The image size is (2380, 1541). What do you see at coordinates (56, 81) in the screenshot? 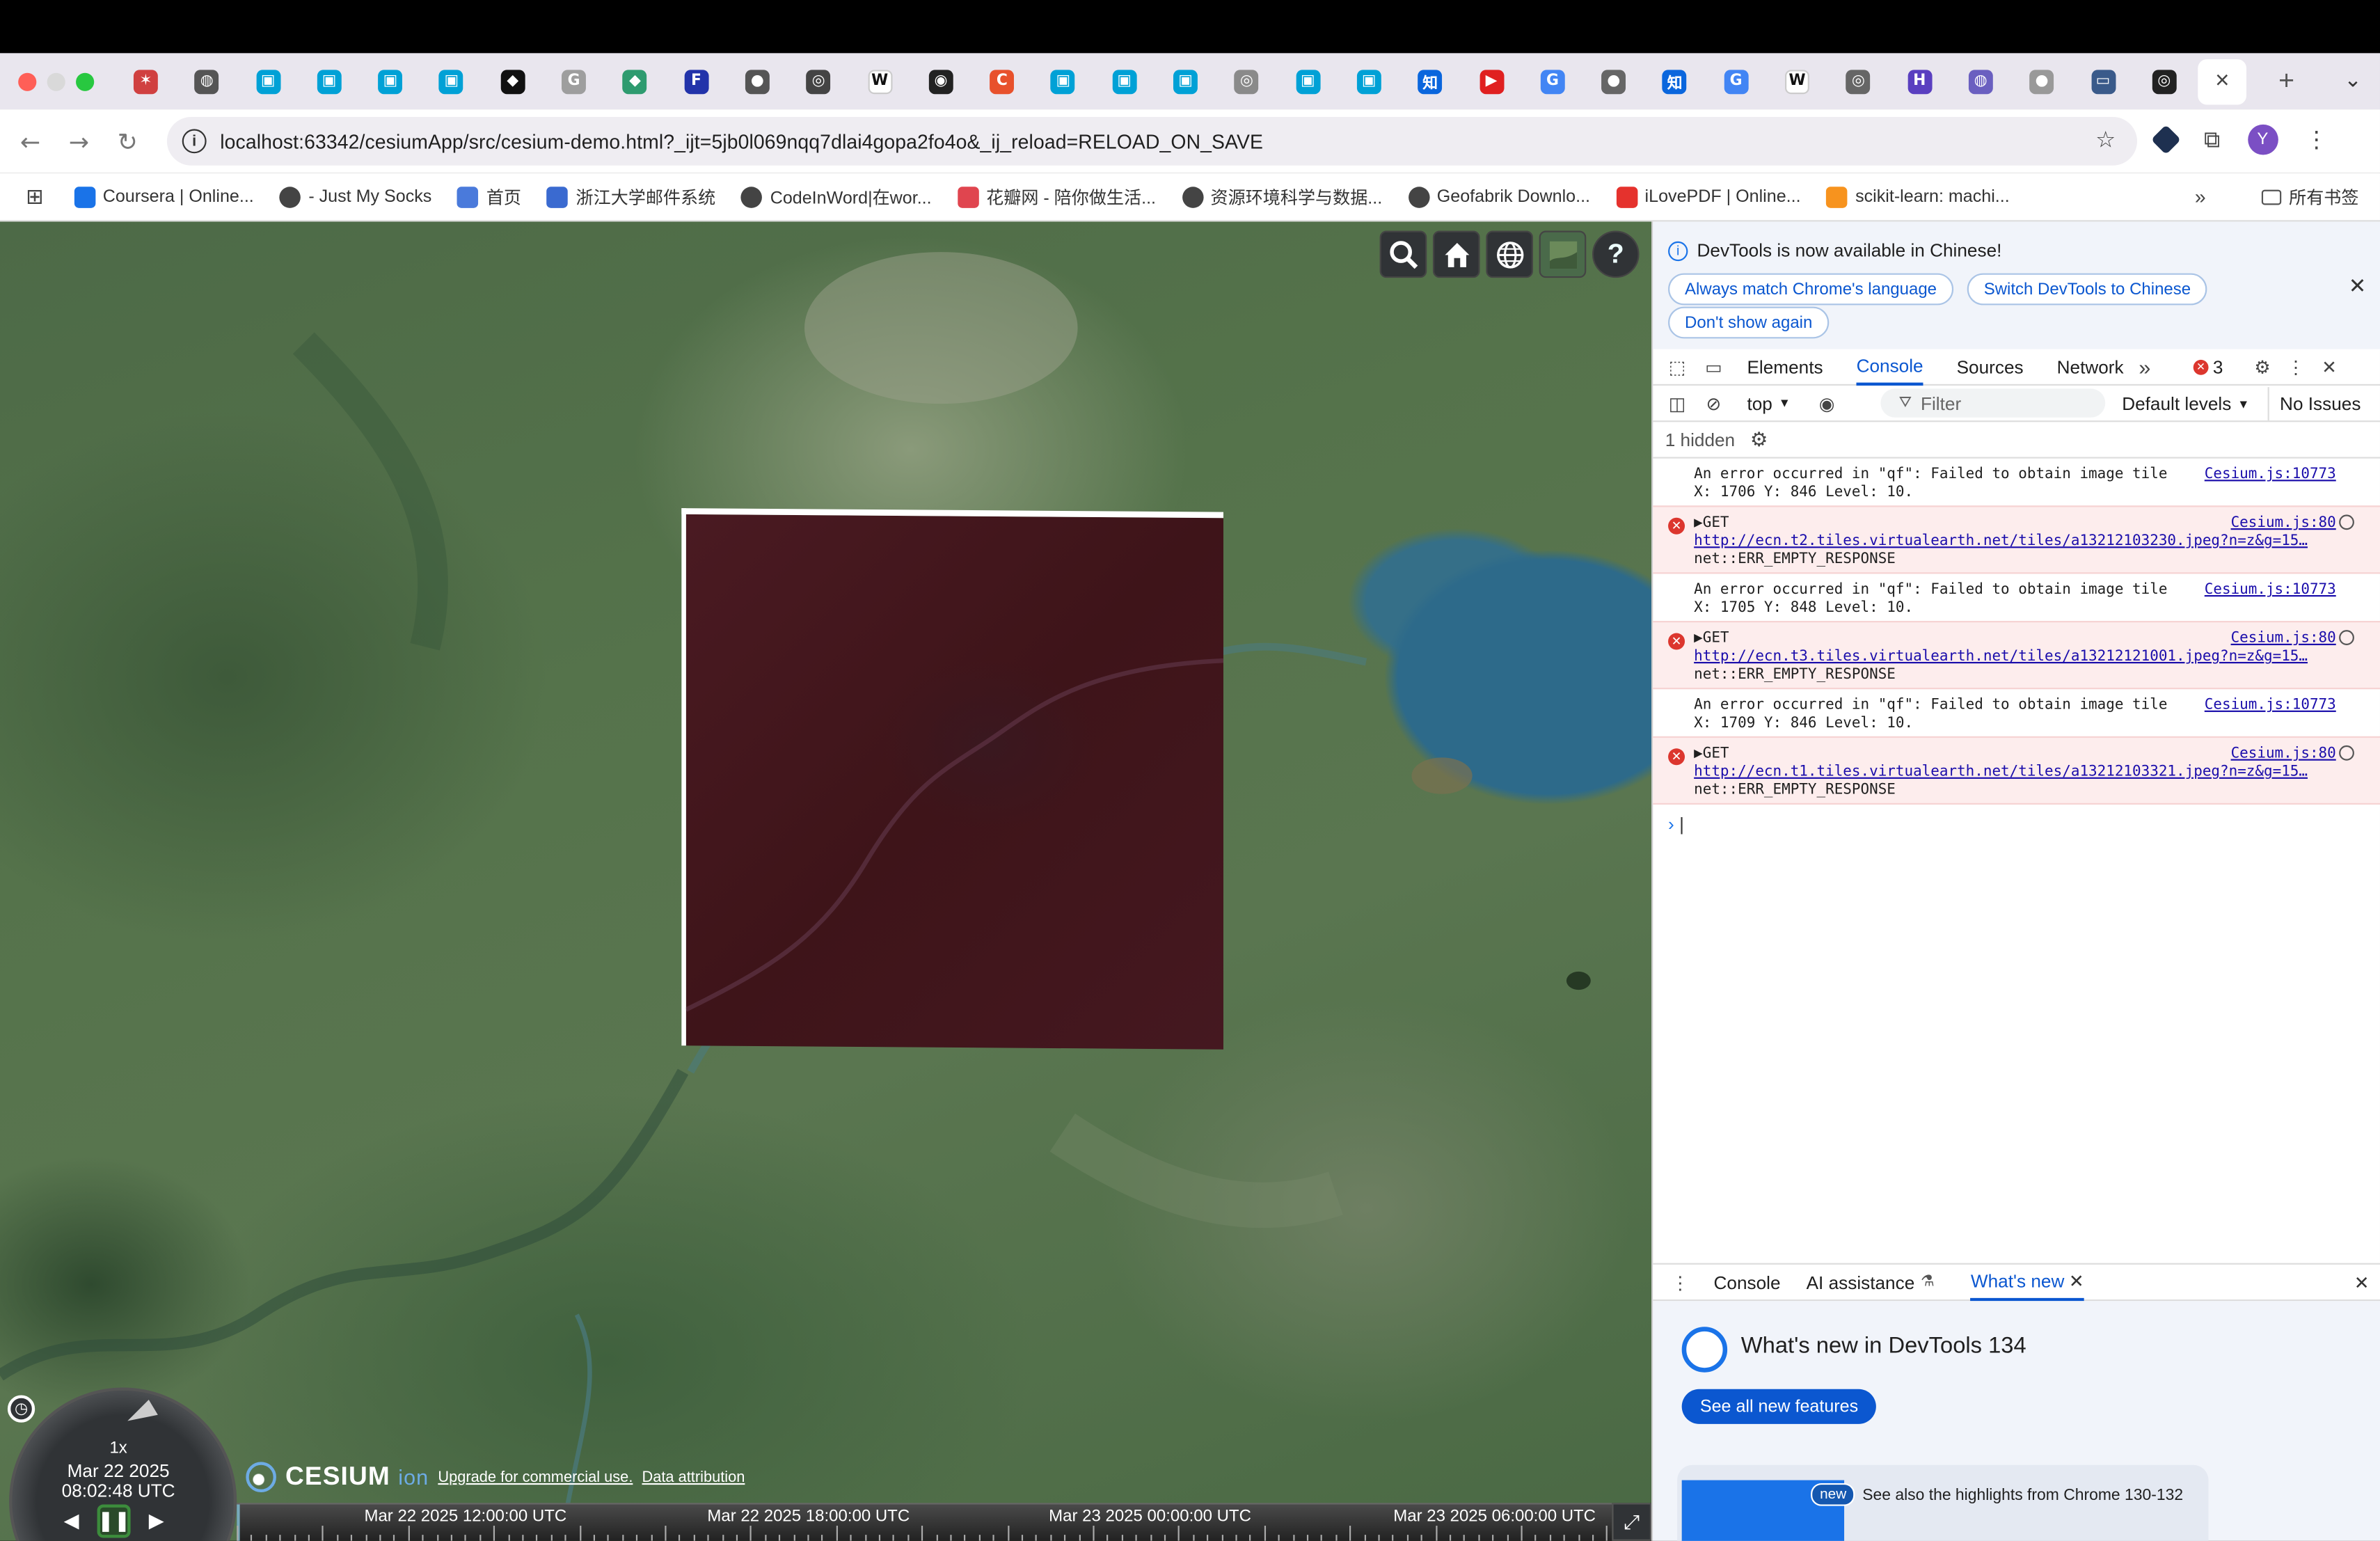
I see `minimize-window-button` at bounding box center [56, 81].